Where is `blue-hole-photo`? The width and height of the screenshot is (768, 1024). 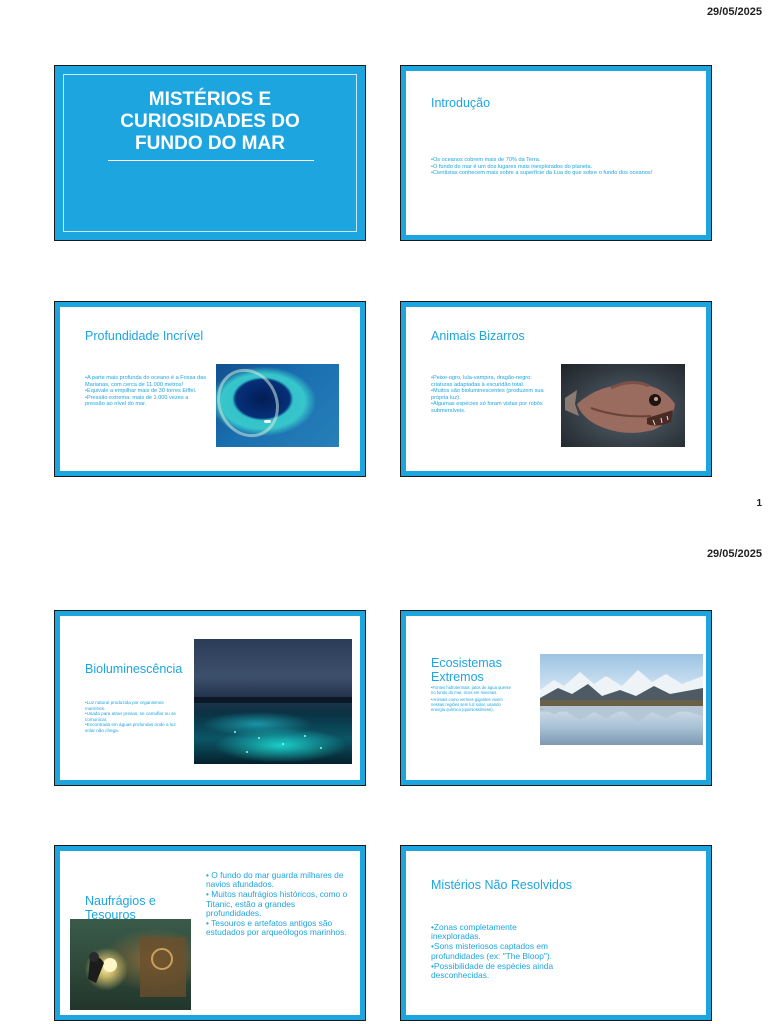
blue-hole-photo is located at coordinates (277, 405).